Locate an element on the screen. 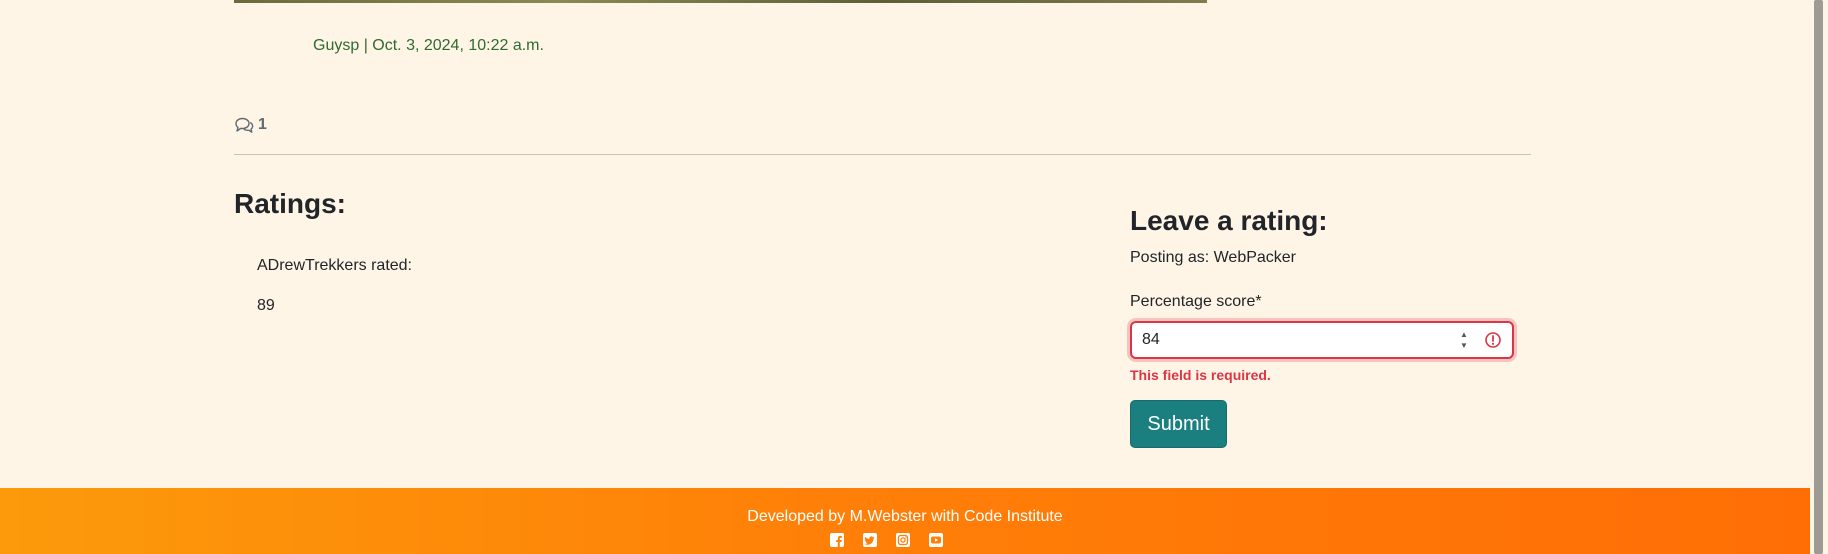 The width and height of the screenshot is (1828, 554). social-links is located at coordinates (886, 540).